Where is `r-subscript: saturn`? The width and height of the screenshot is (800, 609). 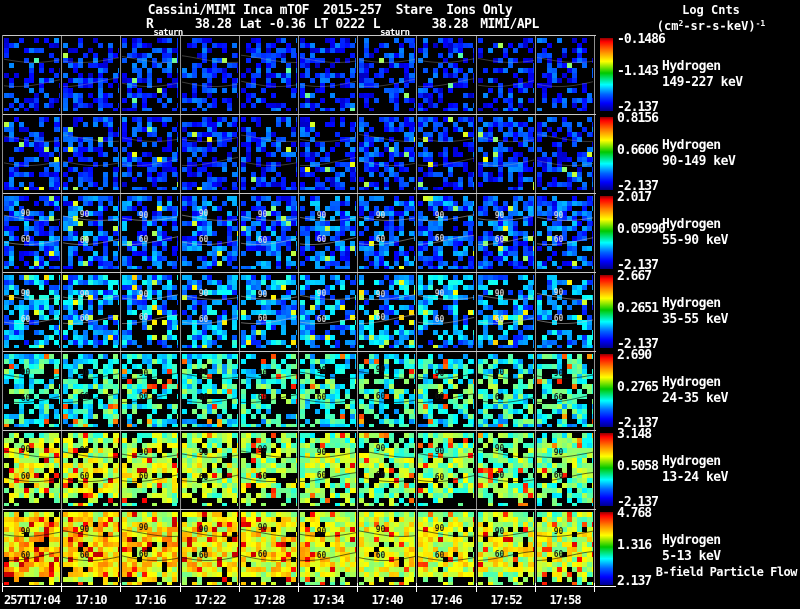 r-subscript: saturn is located at coordinates (168, 33).